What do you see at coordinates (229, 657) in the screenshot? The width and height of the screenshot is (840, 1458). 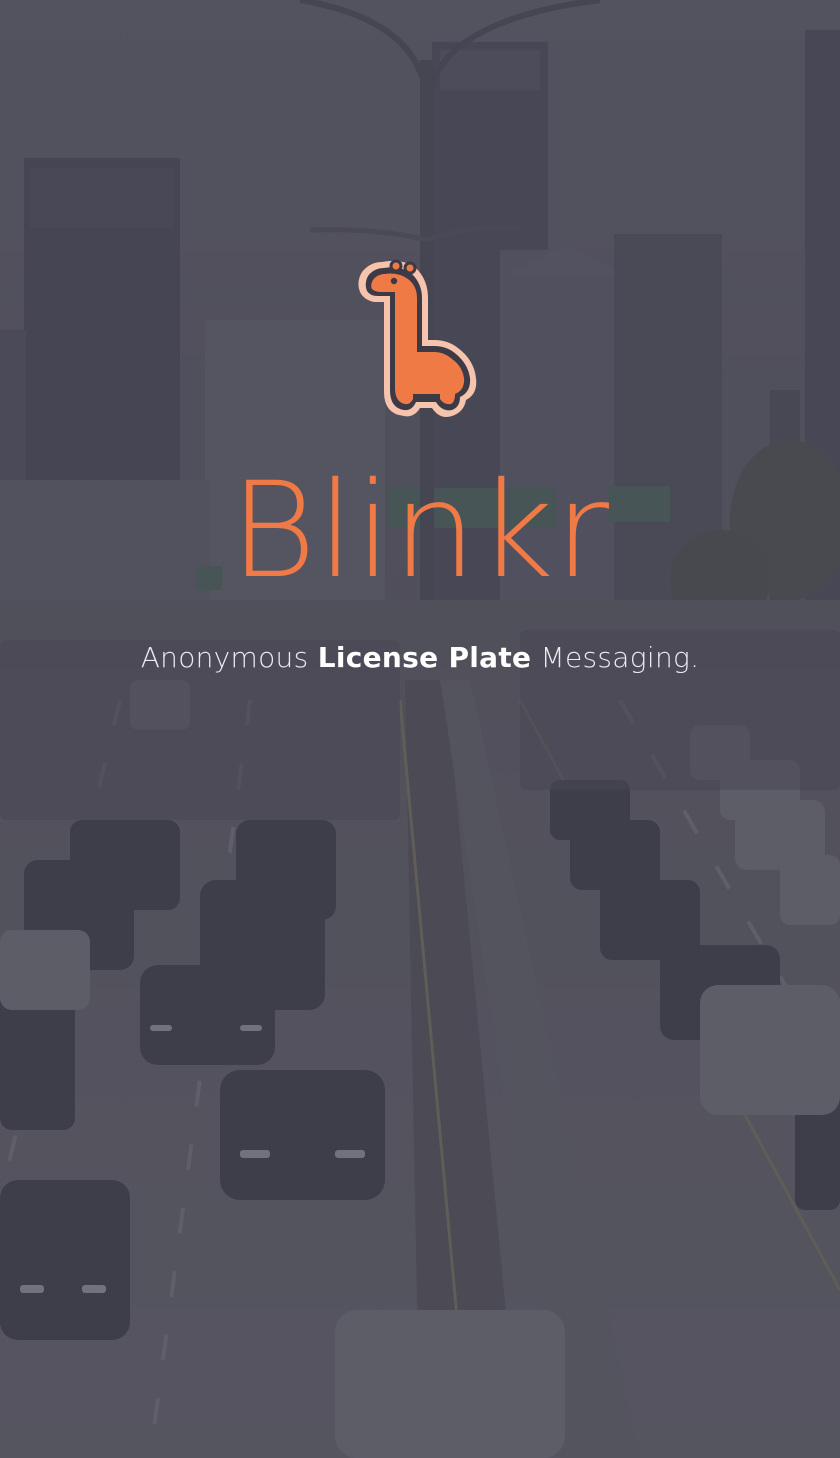 I see `tagline-prefix: Anonymous` at bounding box center [229, 657].